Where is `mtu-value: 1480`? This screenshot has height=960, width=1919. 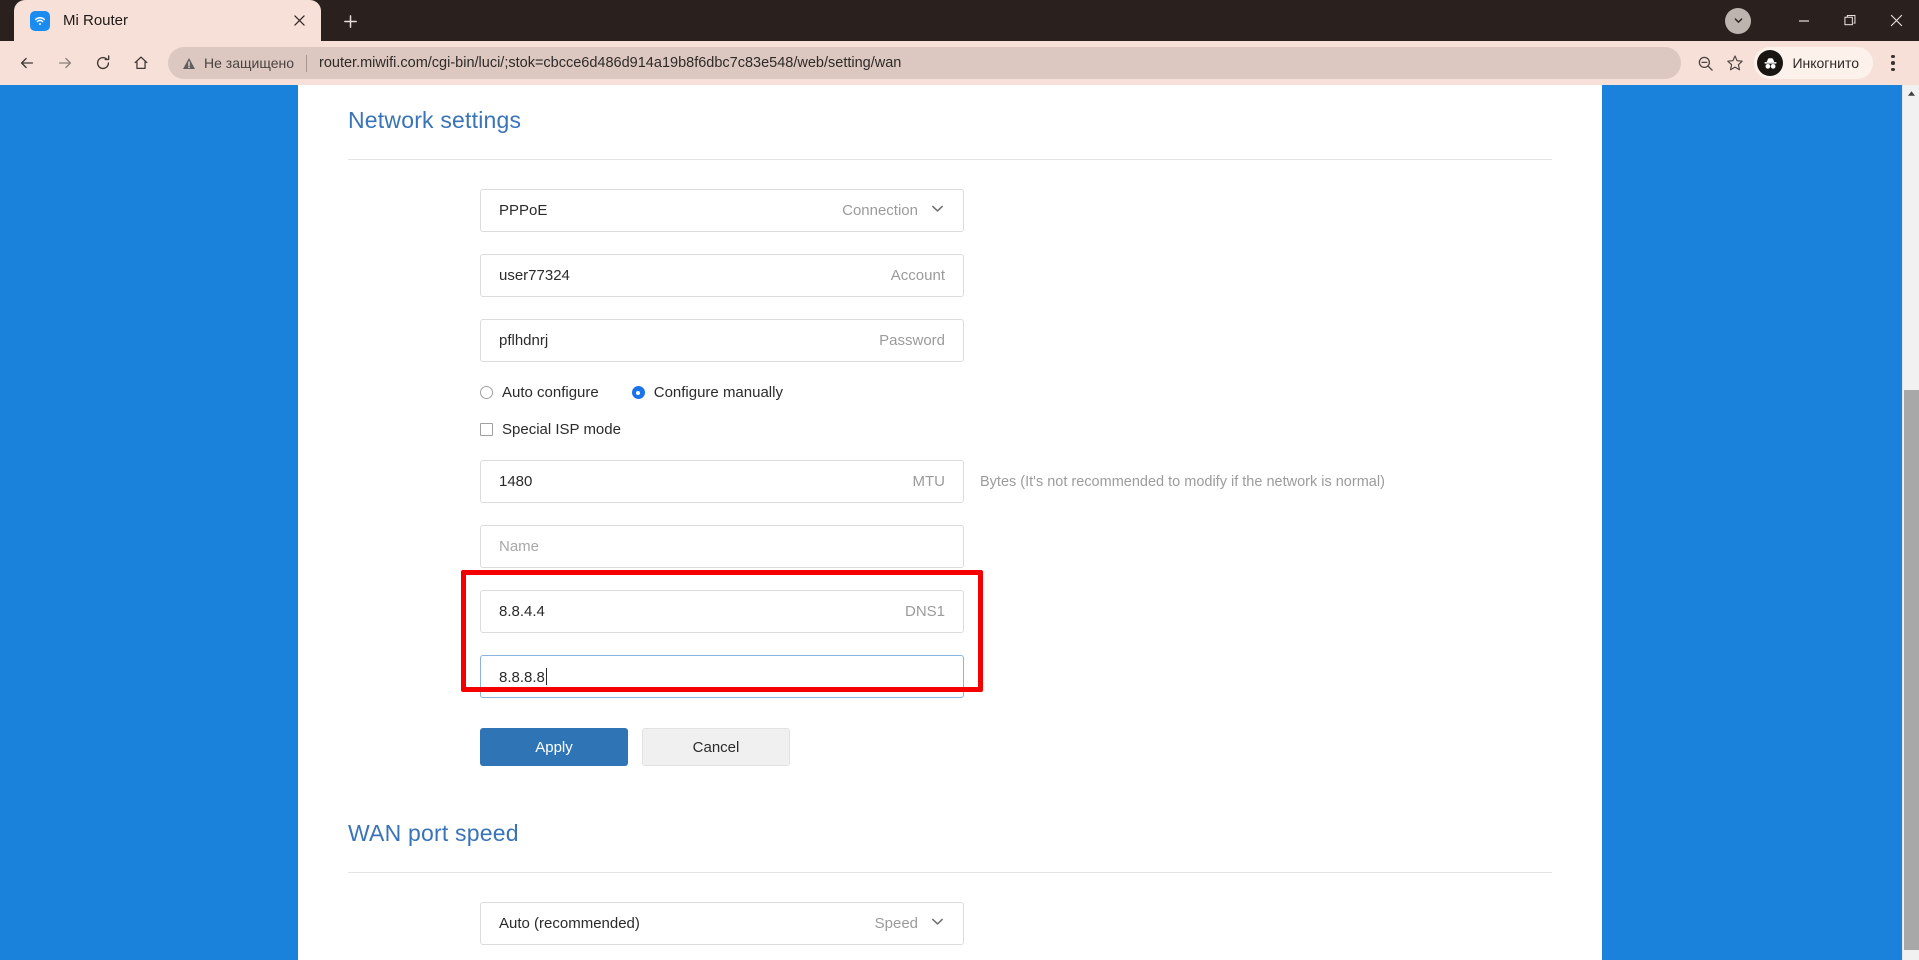
mtu-value: 1480 is located at coordinates (516, 481).